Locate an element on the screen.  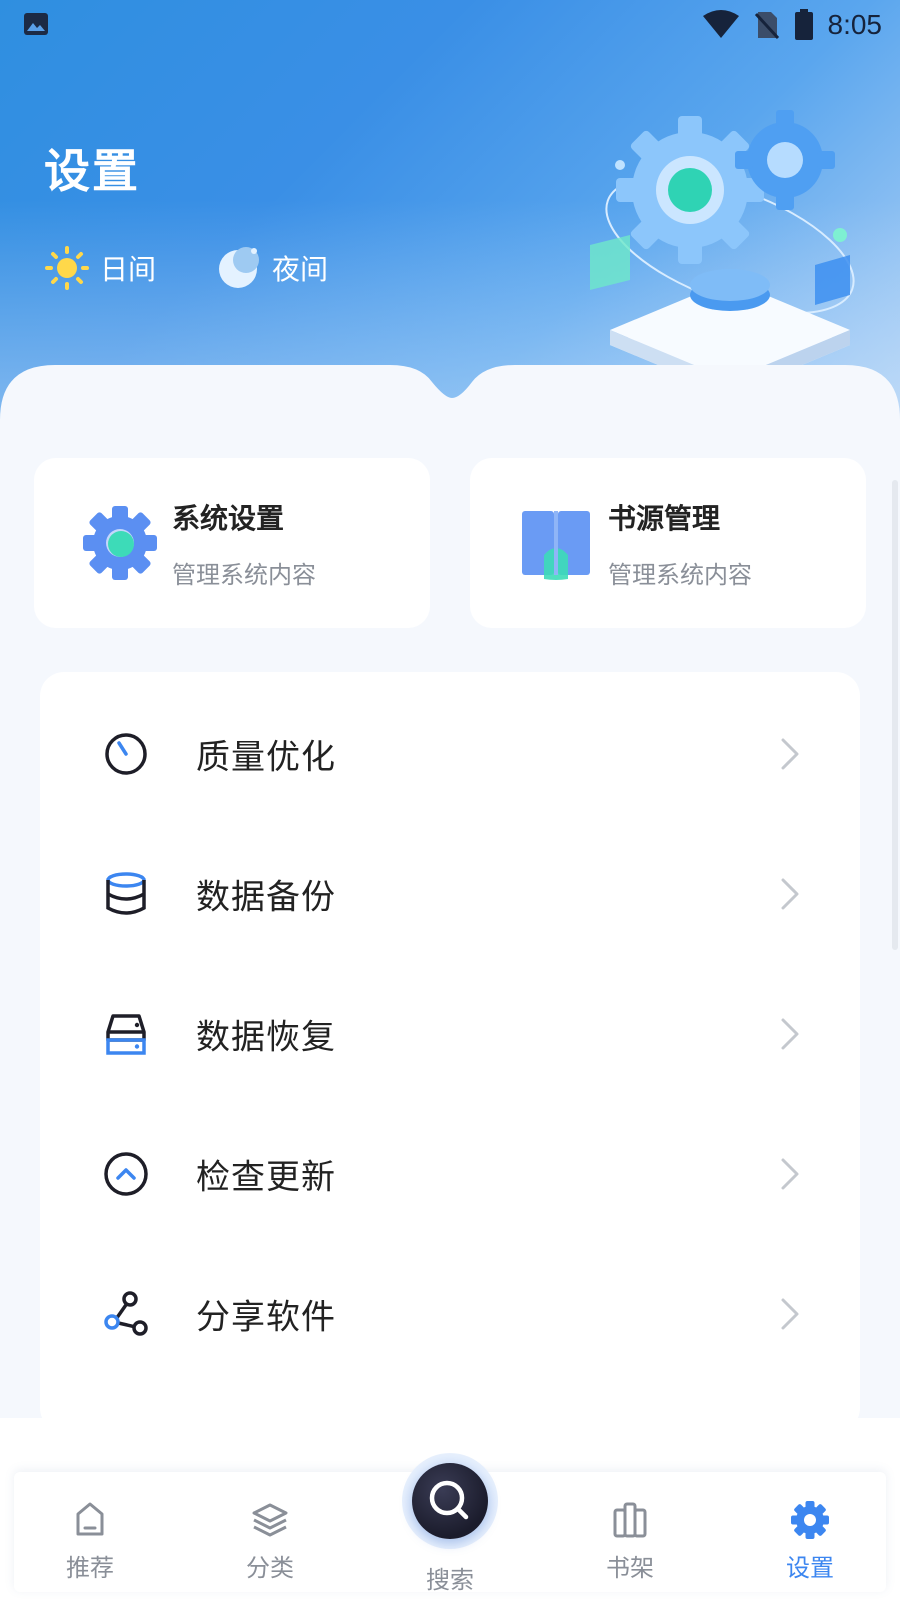
nav-label-search: 搜索 is located at coordinates (450, 1580).